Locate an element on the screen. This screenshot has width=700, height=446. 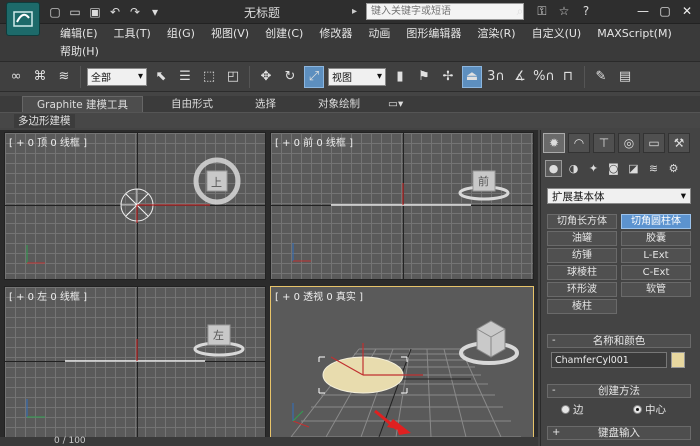
app-logo-icon is located at coordinates (23, 19).